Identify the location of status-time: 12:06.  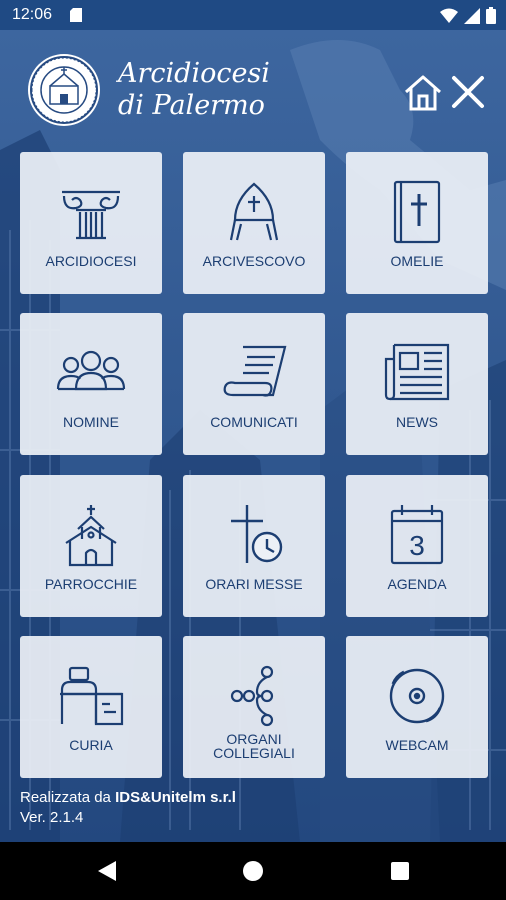
(32, 14).